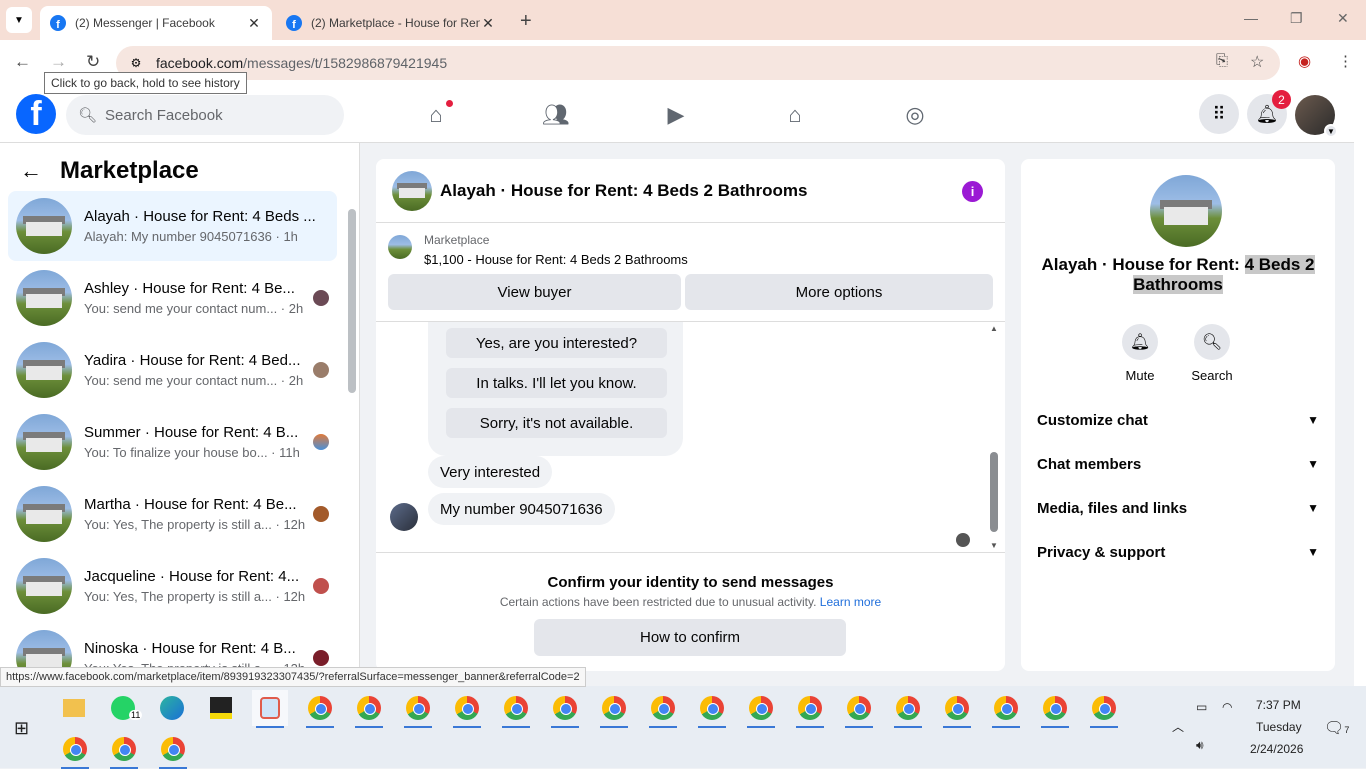 Image resolution: width=1366 pixels, height=769 pixels. What do you see at coordinates (556, 115) in the screenshot?
I see `friends-icon: 👥︎` at bounding box center [556, 115].